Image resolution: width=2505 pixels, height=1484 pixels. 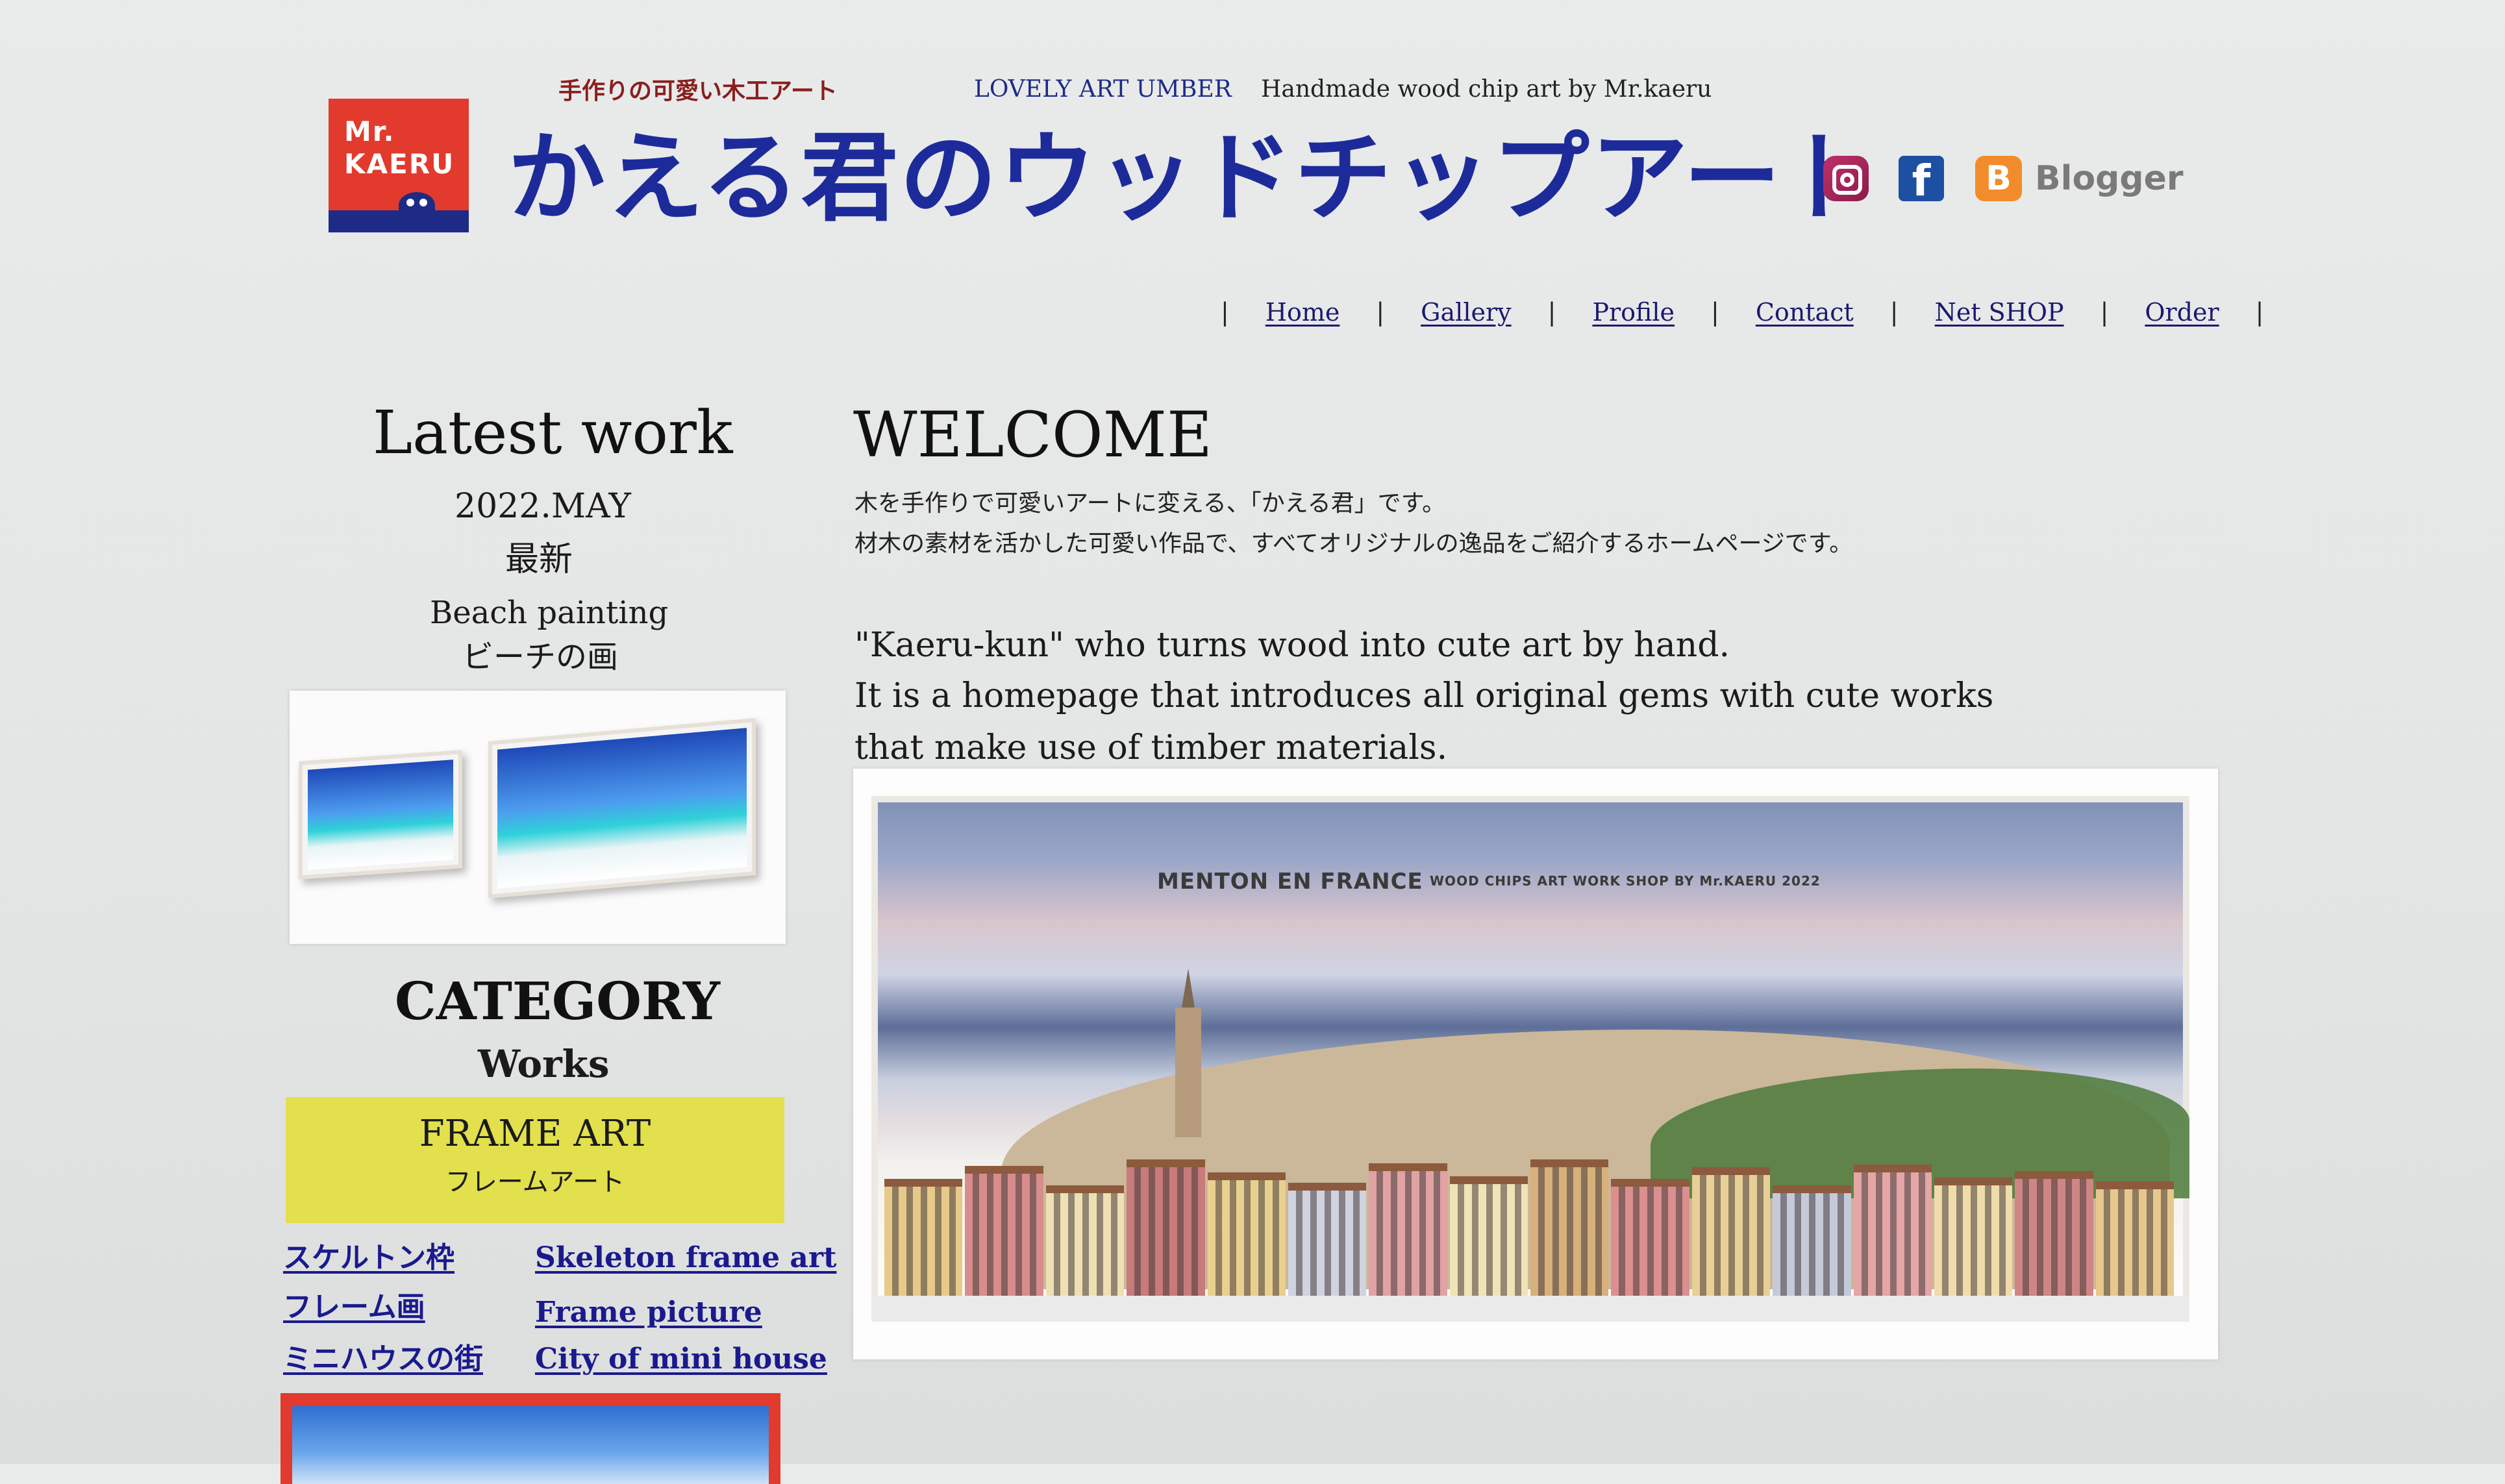 I want to click on beach-frame-left, so click(x=380, y=815).